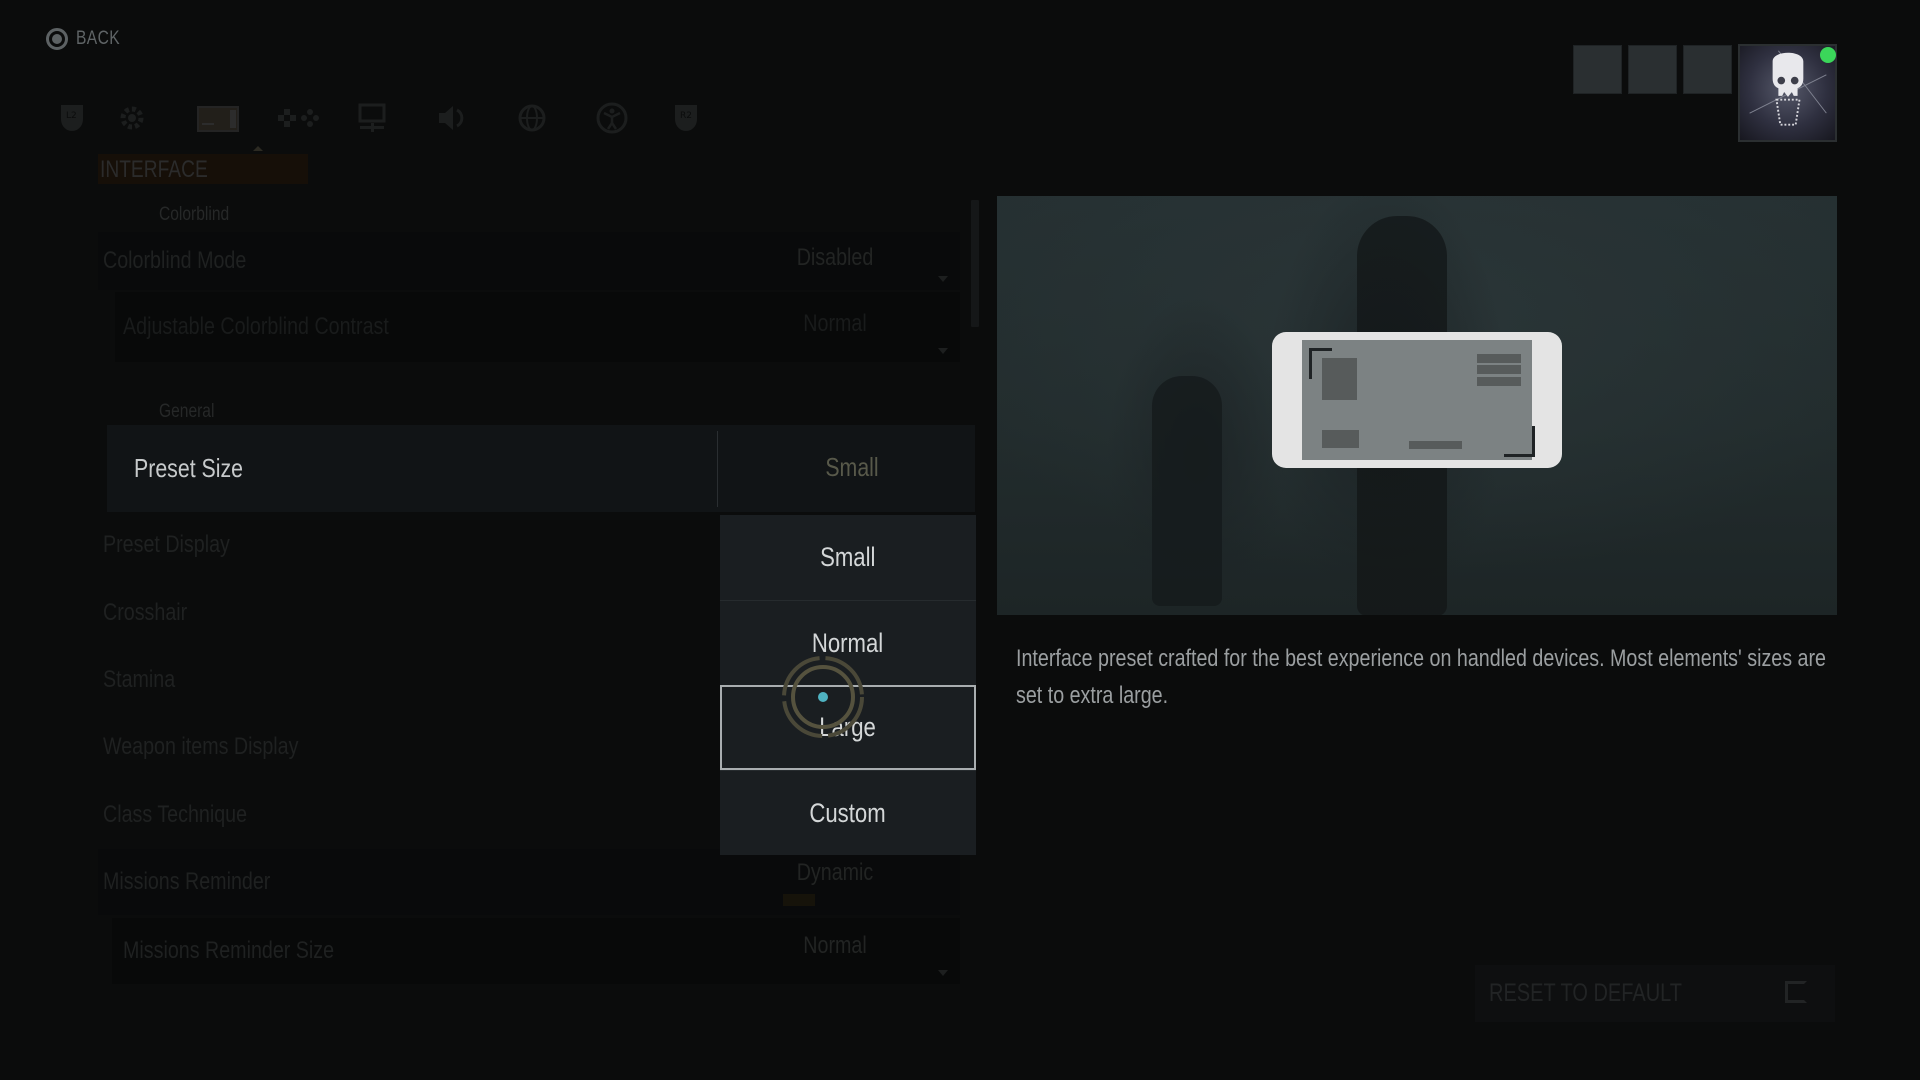 Image resolution: width=1920 pixels, height=1080 pixels. I want to click on setting-label: Class Technique, so click(175, 814).